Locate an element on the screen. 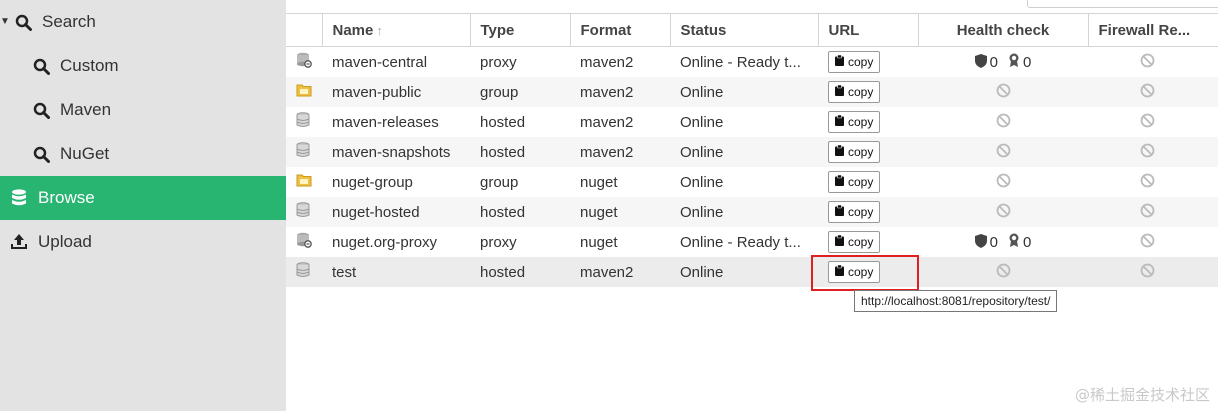 The width and height of the screenshot is (1218, 411). col-health-header: Health check is located at coordinates (1003, 30).